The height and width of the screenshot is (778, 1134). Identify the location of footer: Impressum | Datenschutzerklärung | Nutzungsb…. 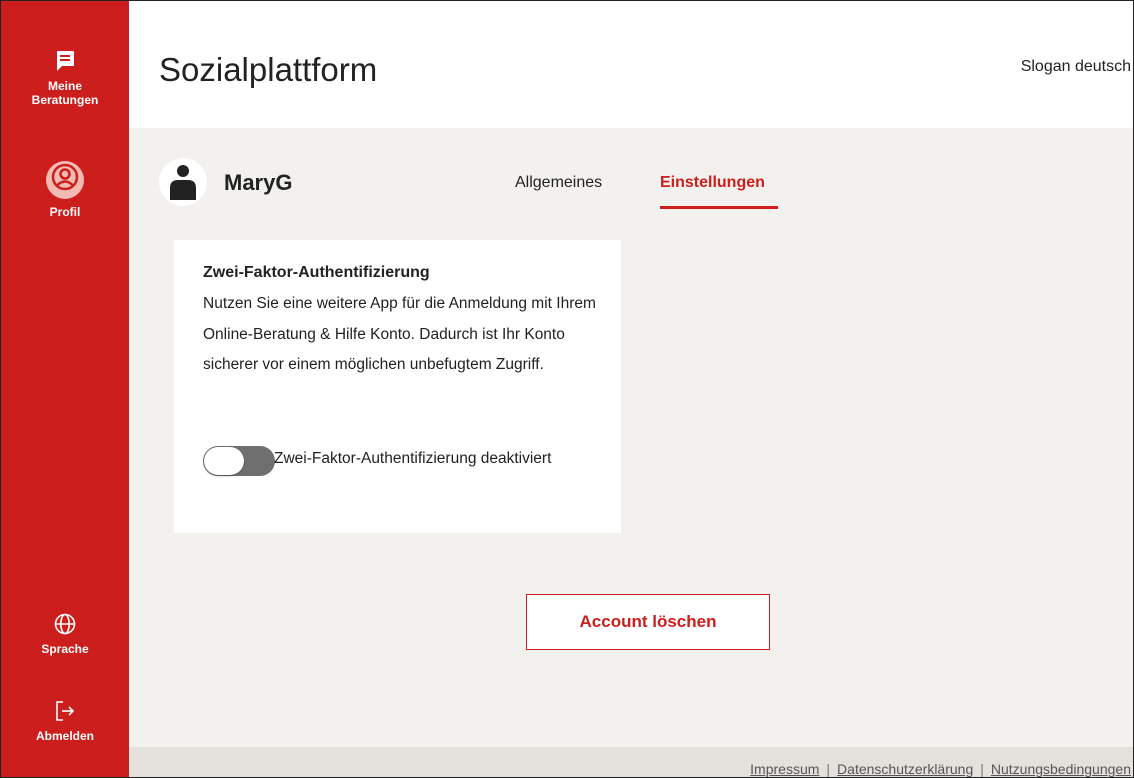
(631, 762).